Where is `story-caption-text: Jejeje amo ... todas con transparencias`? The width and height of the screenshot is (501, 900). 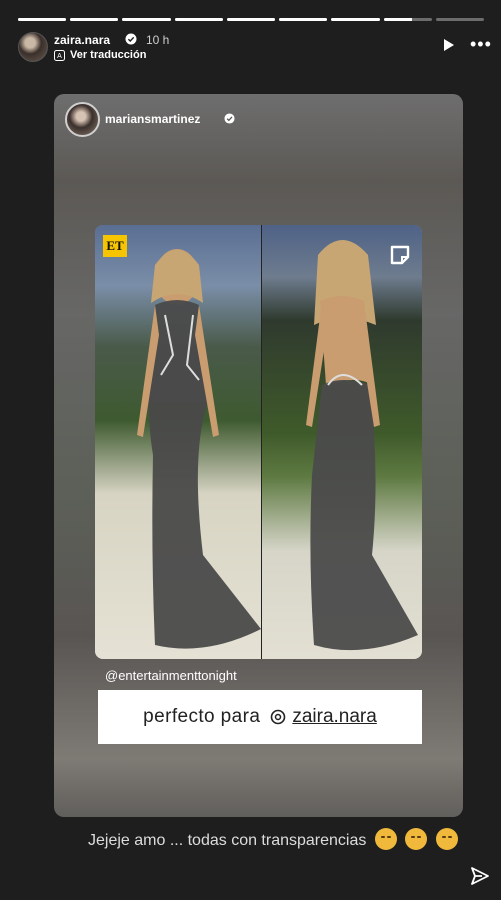 story-caption-text: Jejeje amo ... todas con transparencias is located at coordinates (227, 840).